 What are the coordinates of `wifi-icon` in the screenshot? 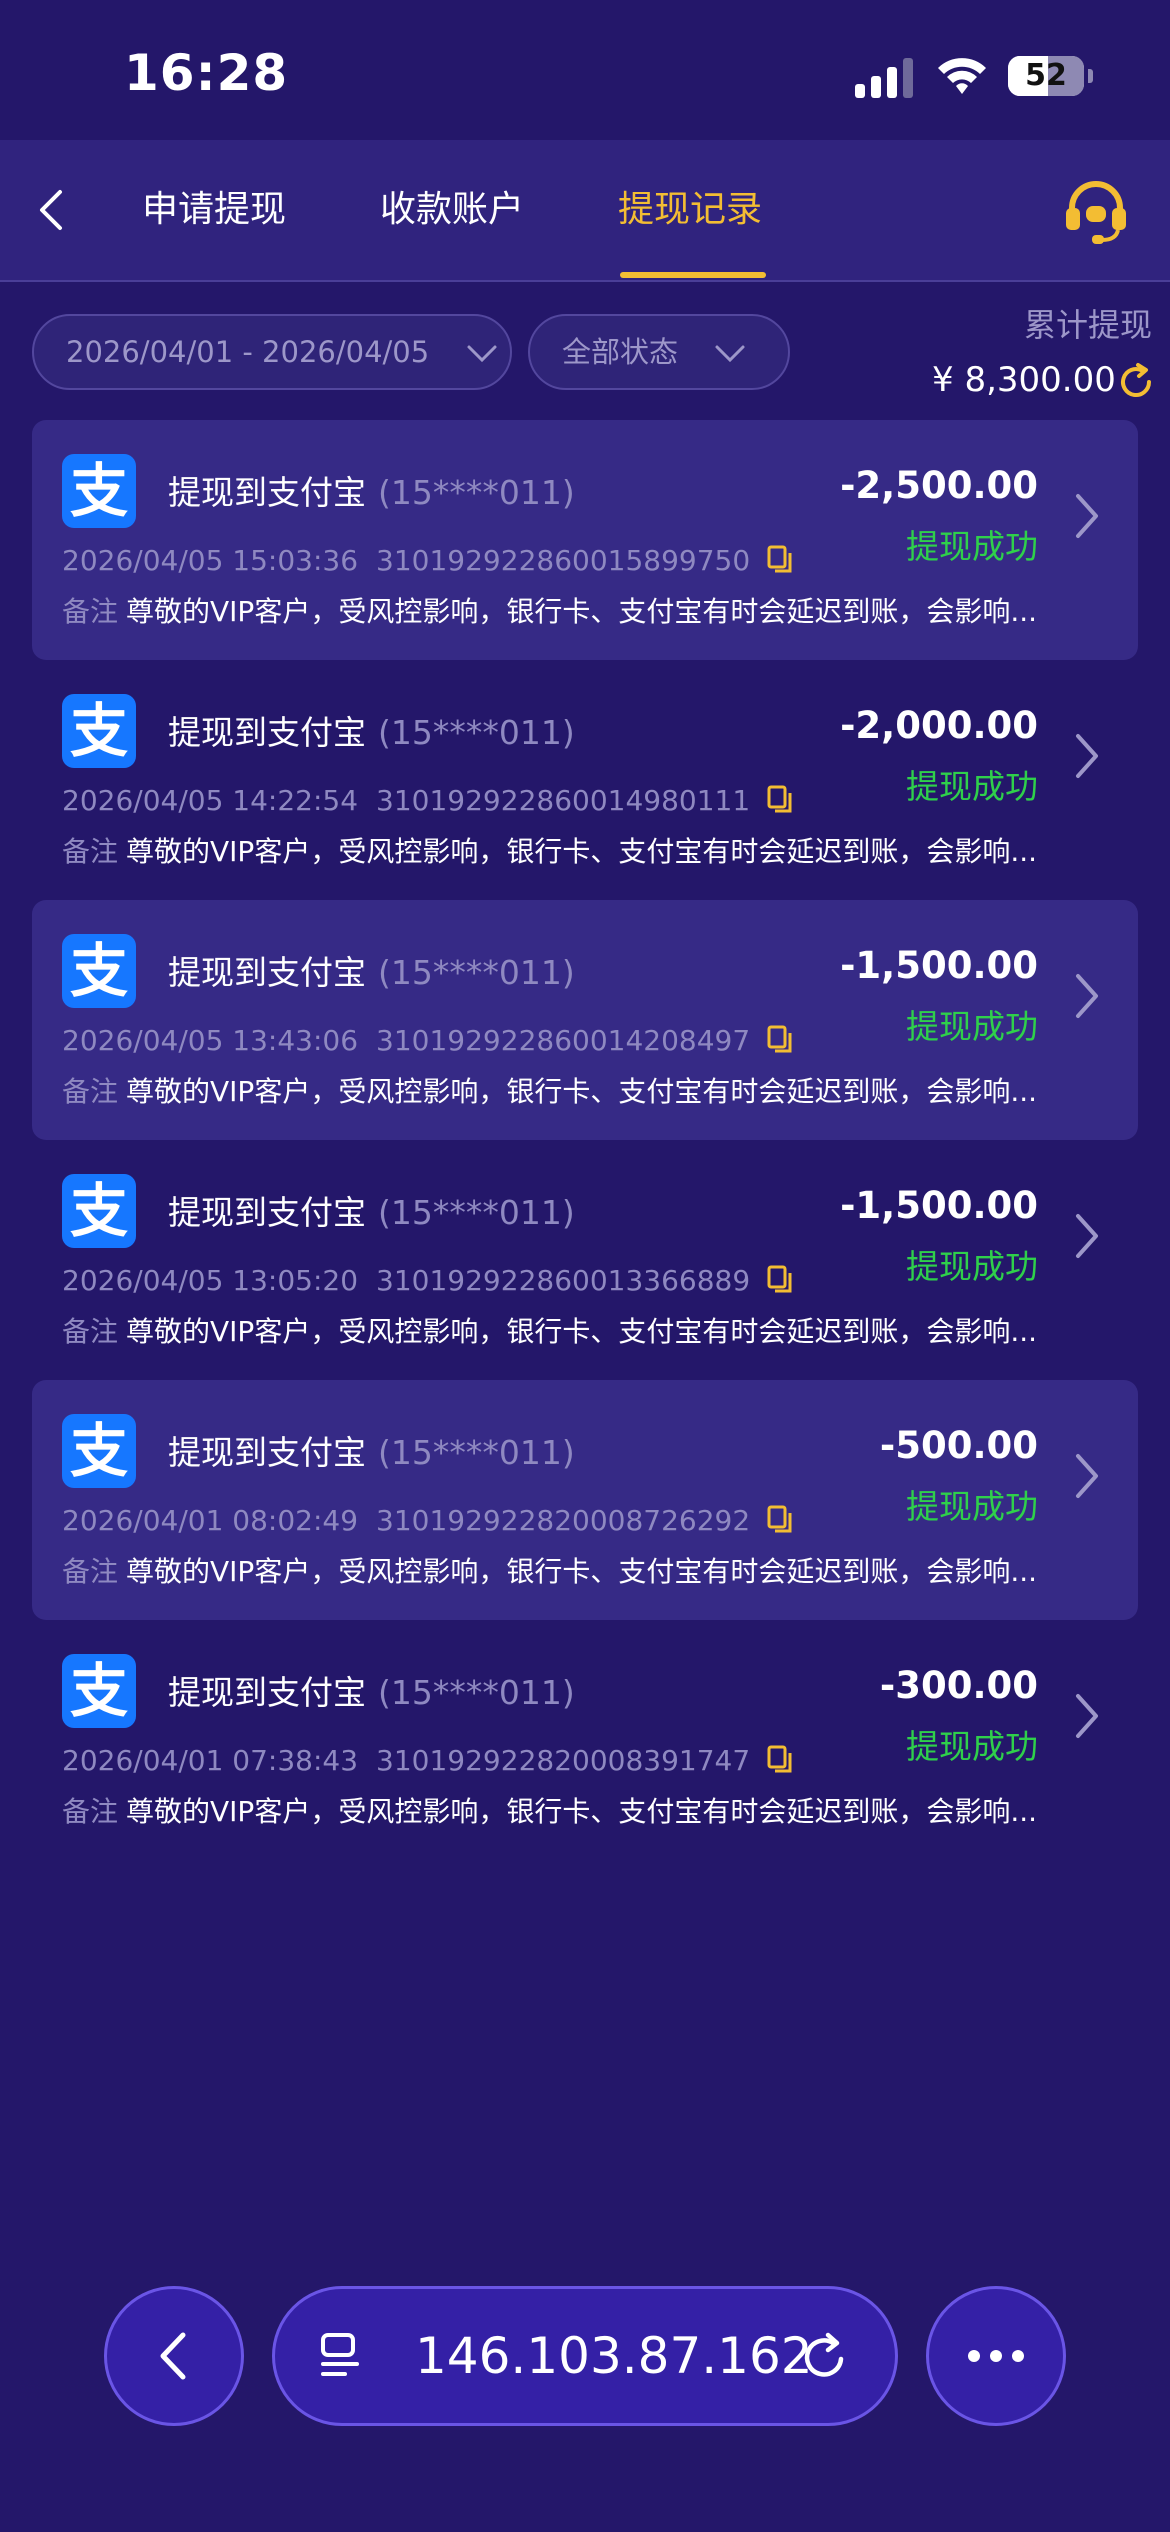 It's located at (962, 76).